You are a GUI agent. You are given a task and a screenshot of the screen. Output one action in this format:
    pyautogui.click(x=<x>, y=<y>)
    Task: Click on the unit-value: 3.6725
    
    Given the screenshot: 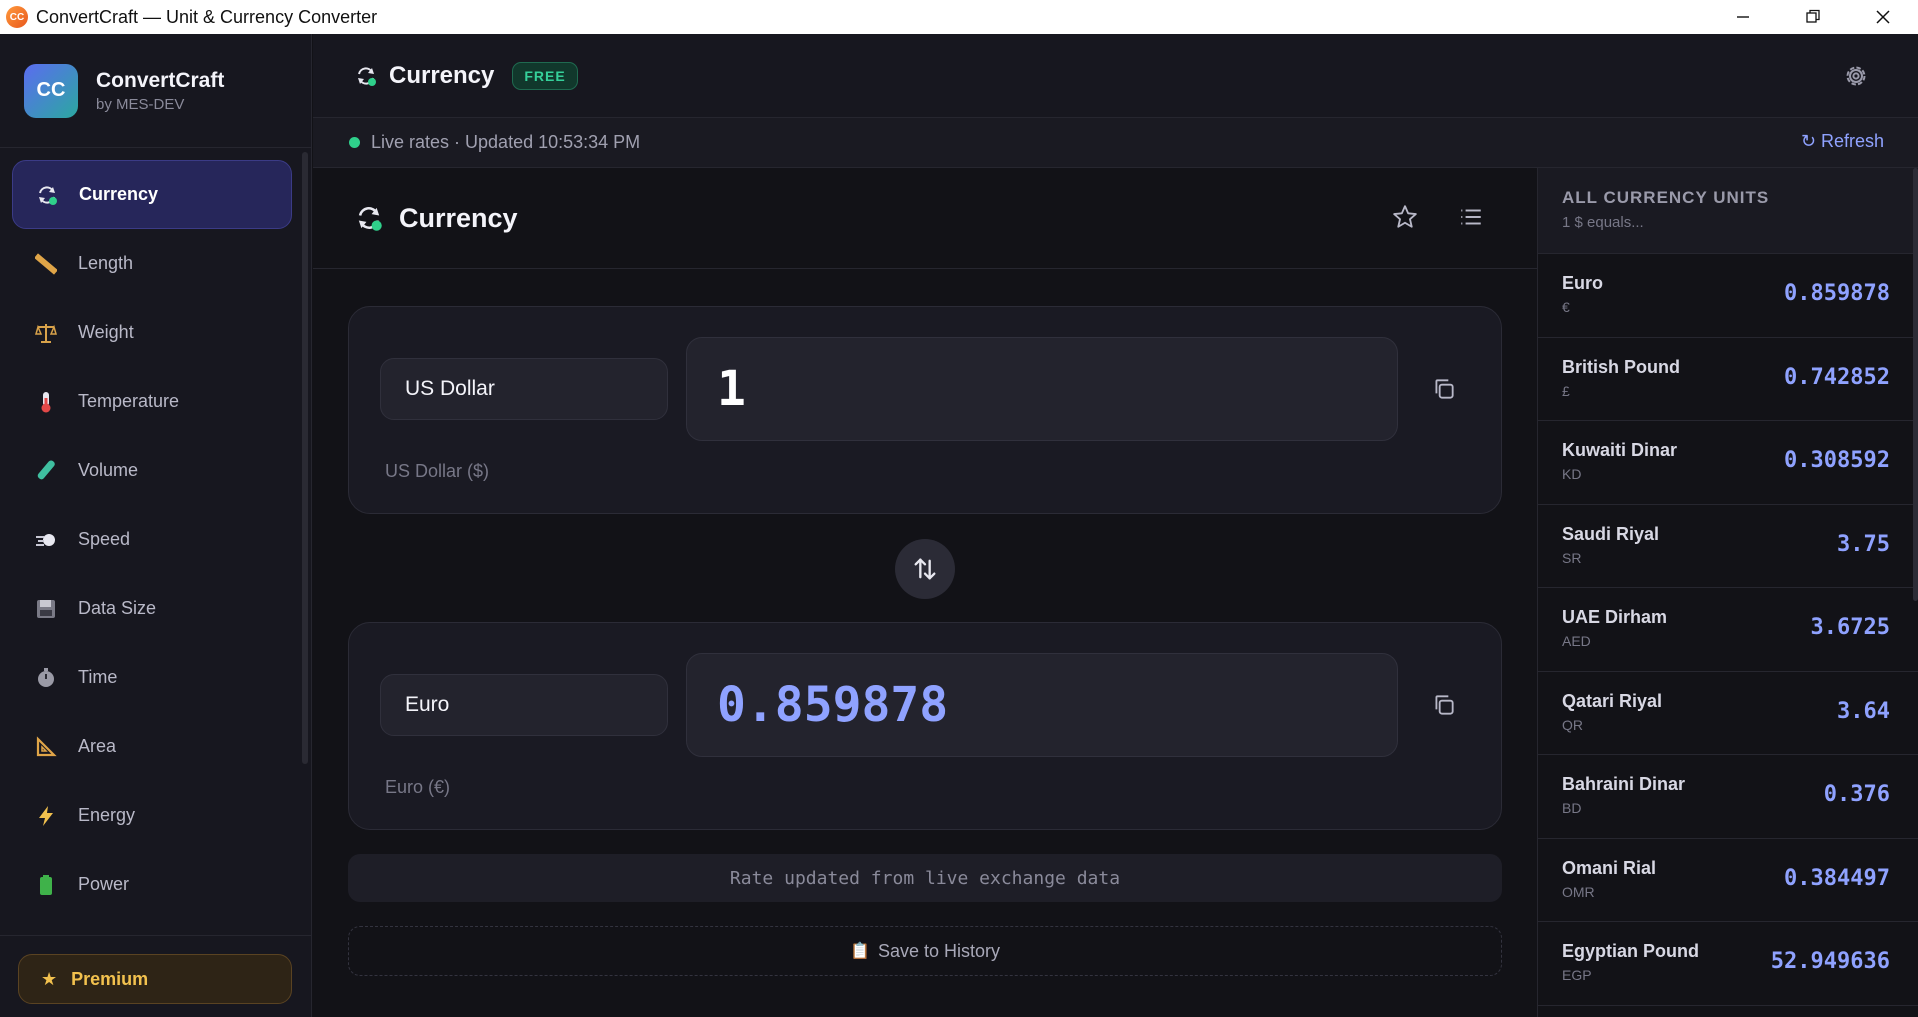 What is the action you would take?
    pyautogui.click(x=1850, y=627)
    